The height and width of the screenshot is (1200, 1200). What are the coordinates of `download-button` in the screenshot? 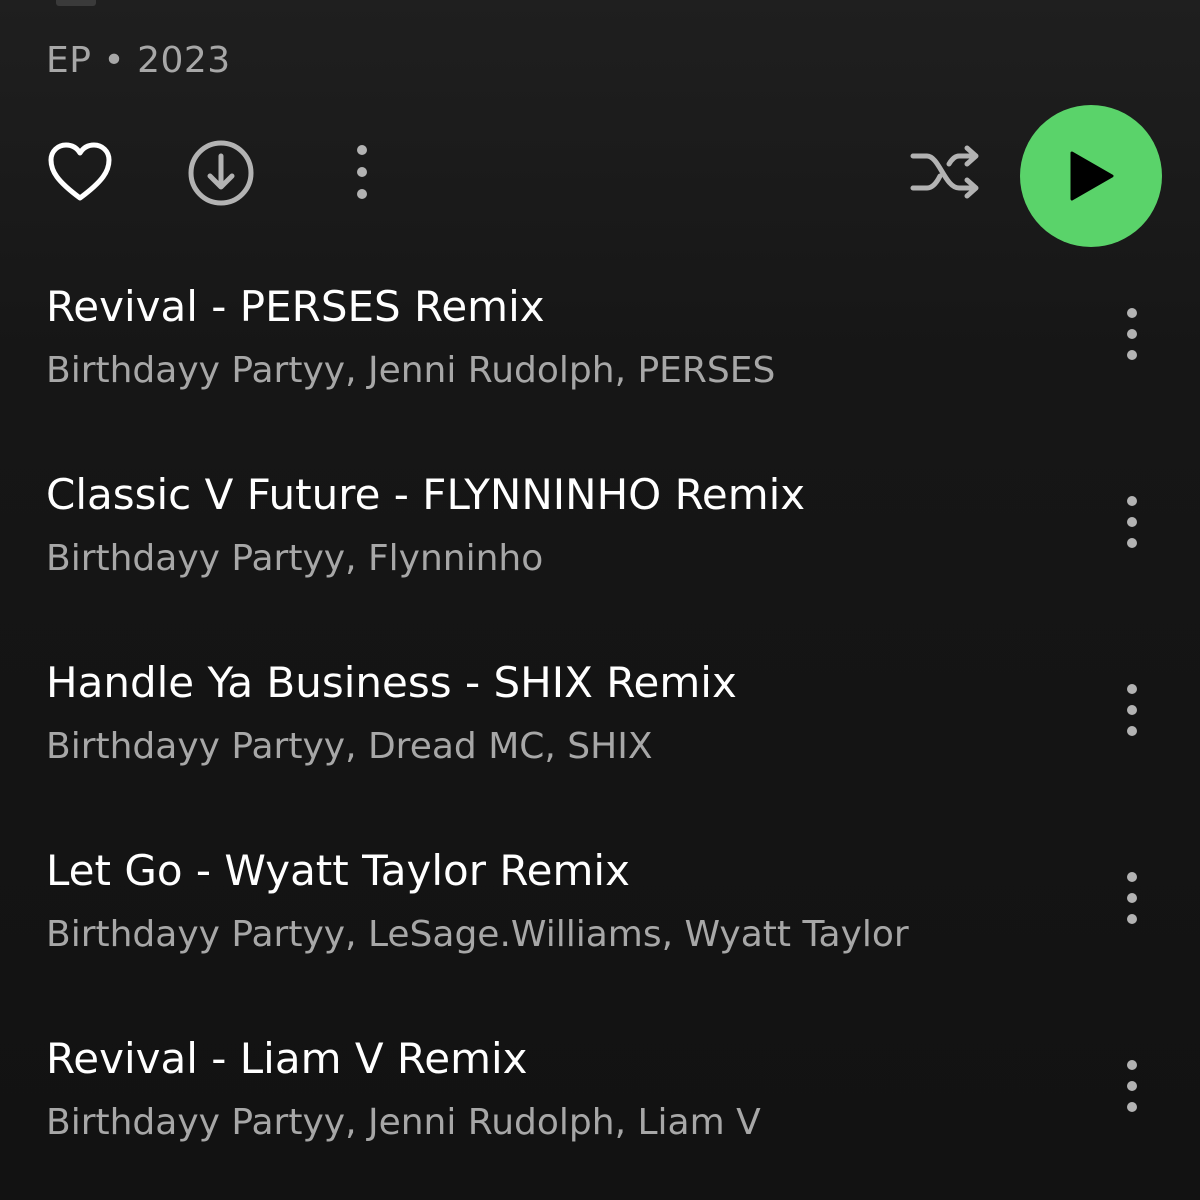 It's located at (221, 173).